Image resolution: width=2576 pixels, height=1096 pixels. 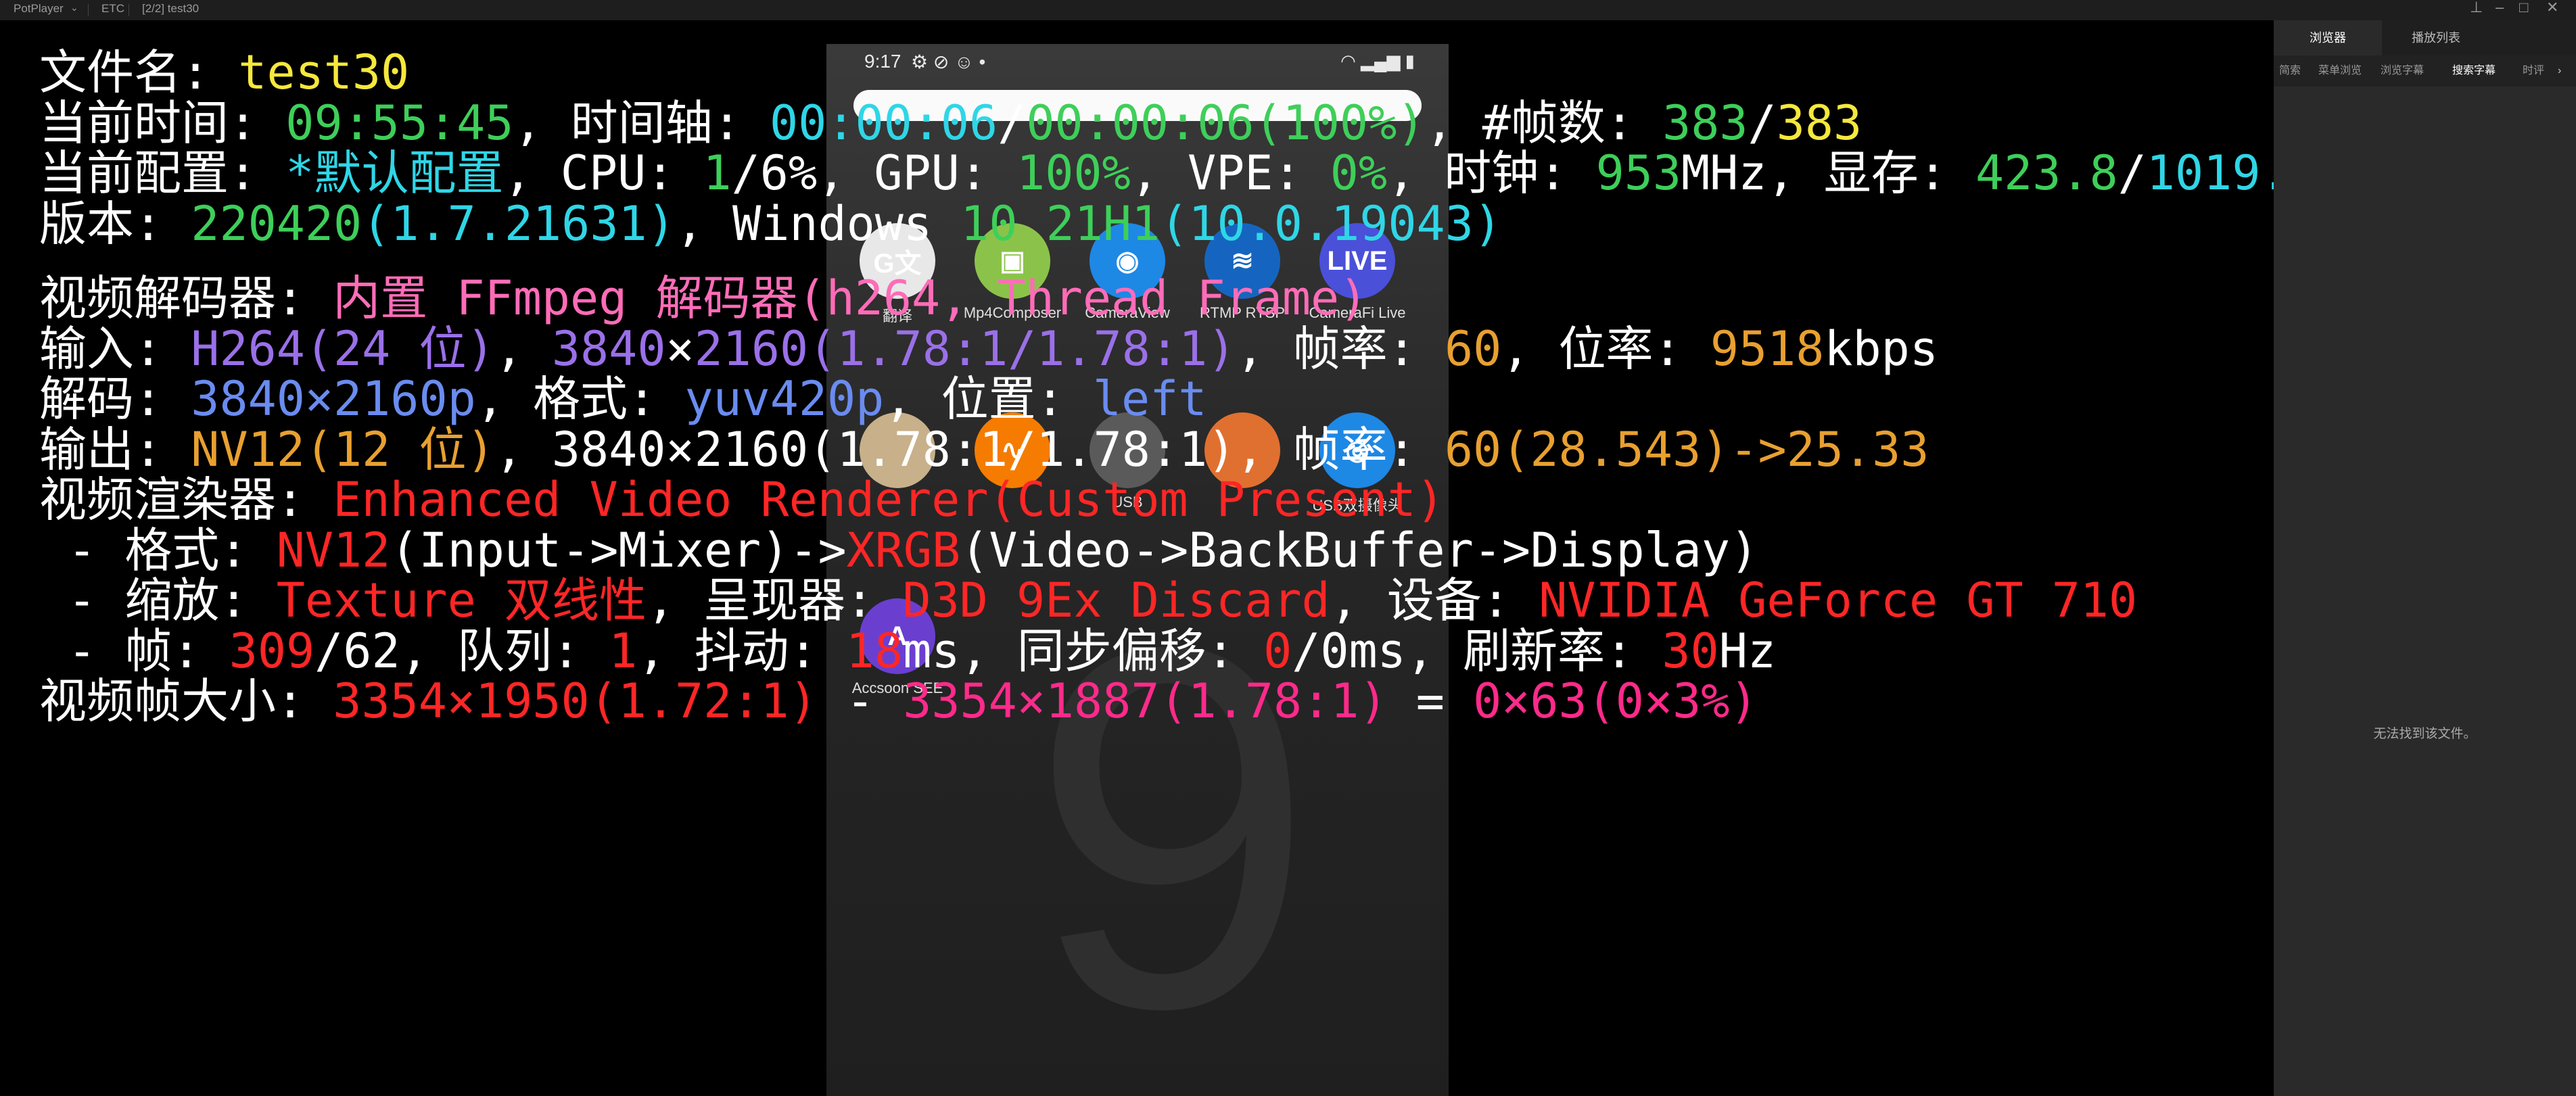 What do you see at coordinates (2474, 71) in the screenshot?
I see `subtab-search-subtitles: 搜索字幕` at bounding box center [2474, 71].